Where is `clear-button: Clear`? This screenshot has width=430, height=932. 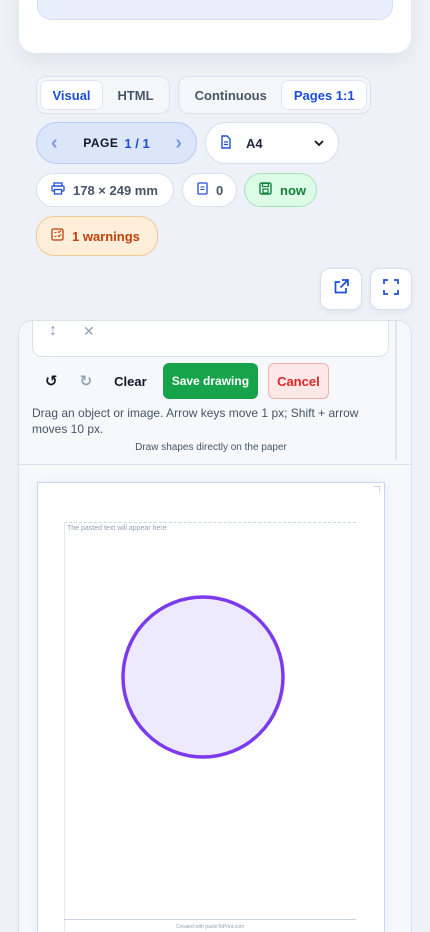
clear-button: Clear is located at coordinates (130, 381).